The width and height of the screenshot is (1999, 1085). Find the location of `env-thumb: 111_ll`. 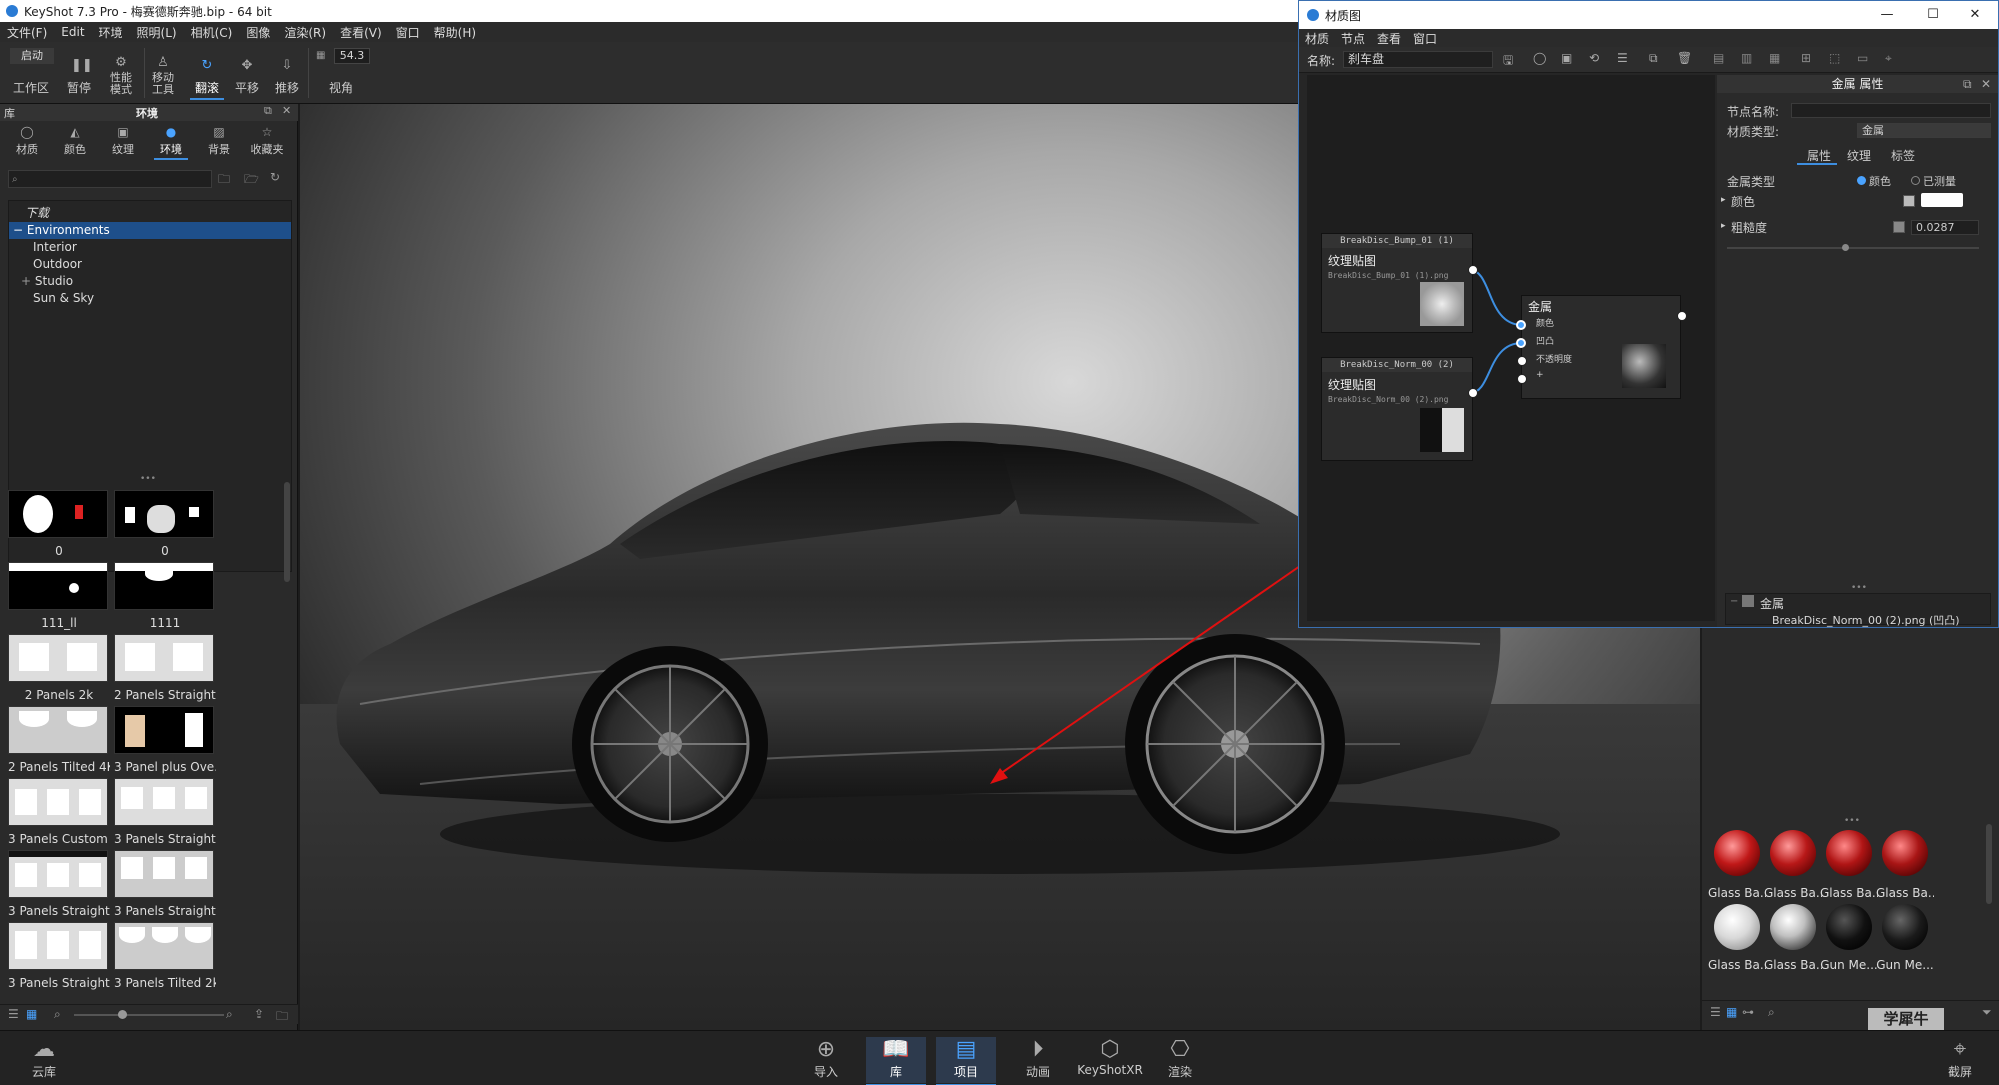

env-thumb: 111_ll is located at coordinates (59, 597).